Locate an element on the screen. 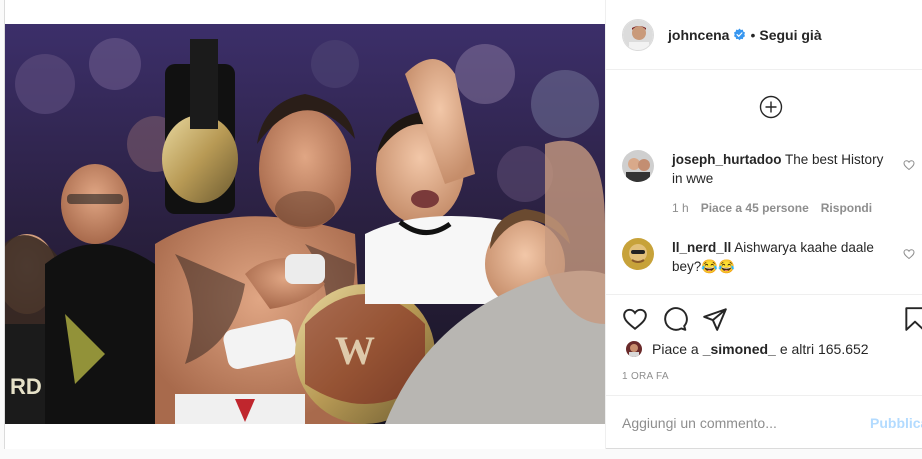 The width and height of the screenshot is (922, 459). heart-icon is located at coordinates (635, 319).